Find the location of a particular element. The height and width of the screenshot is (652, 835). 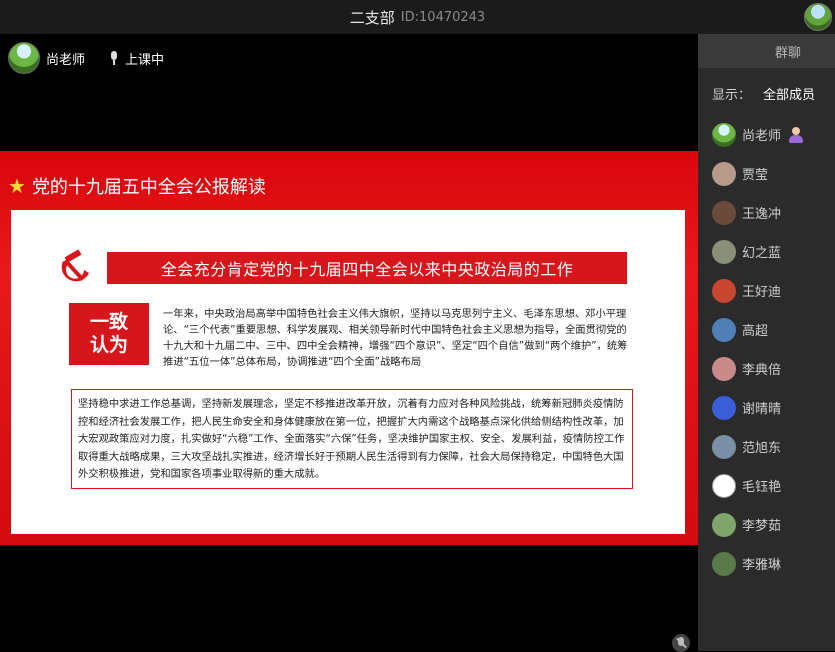

consensus-badge: 一致 认为 is located at coordinates (109, 334).